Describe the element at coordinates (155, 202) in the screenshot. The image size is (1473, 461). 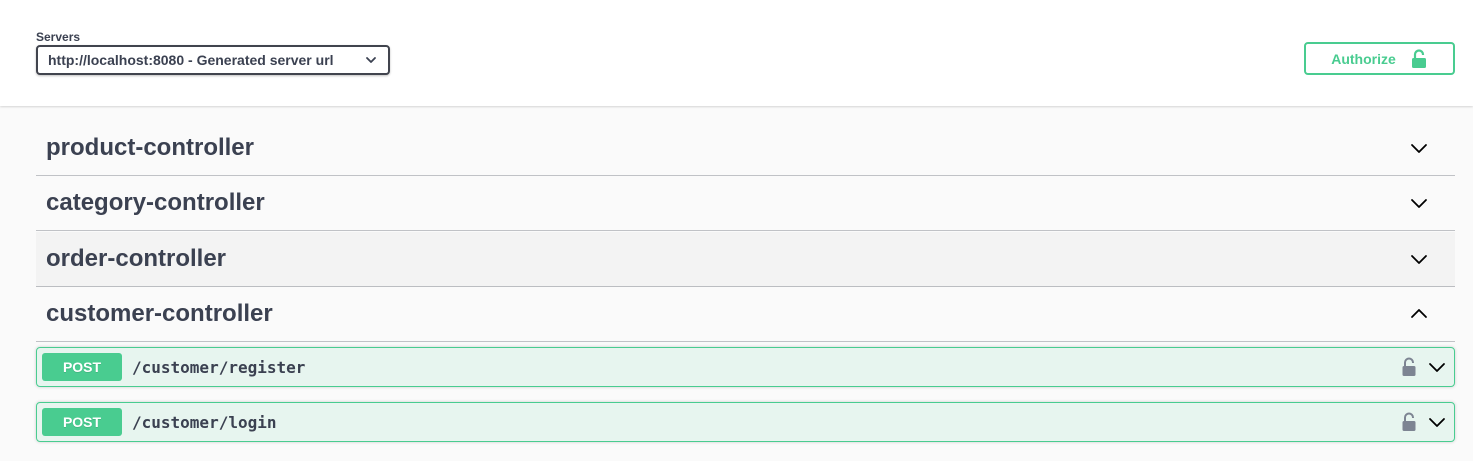
I see `tag-title: category-controller` at that location.